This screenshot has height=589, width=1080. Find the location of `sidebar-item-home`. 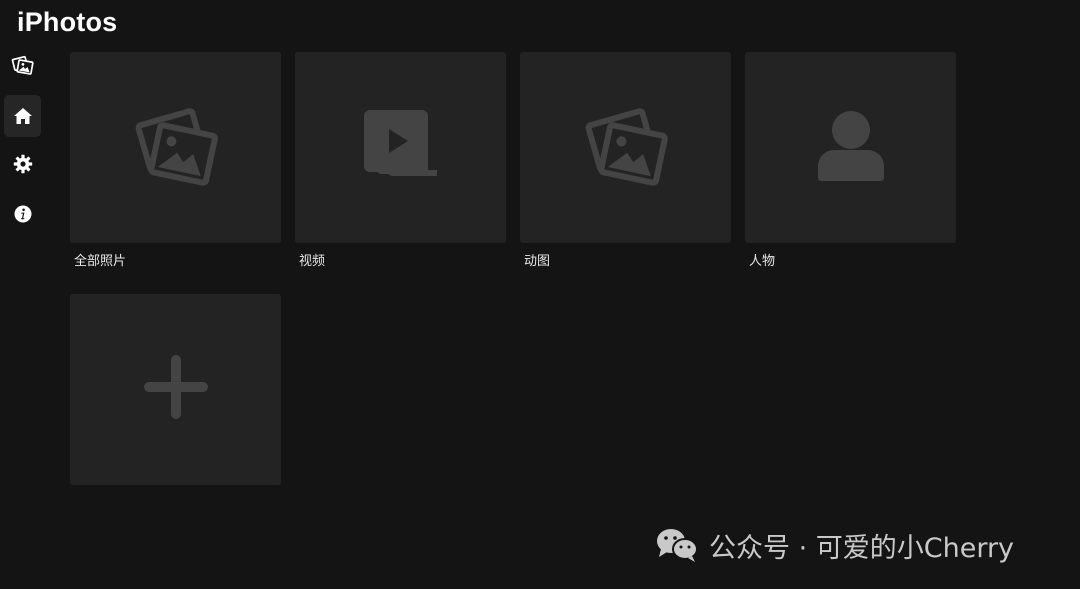

sidebar-item-home is located at coordinates (22, 116).